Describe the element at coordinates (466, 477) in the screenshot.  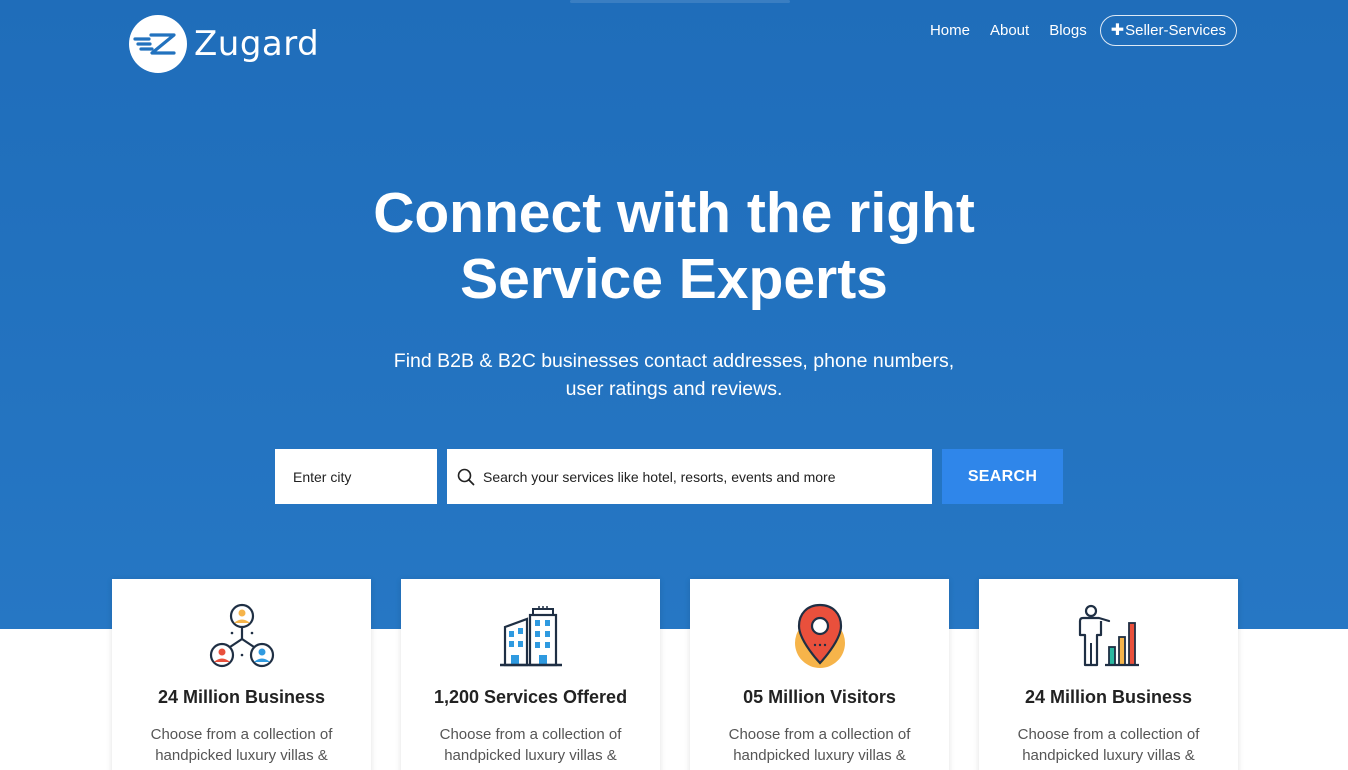
I see `search-icon` at that location.